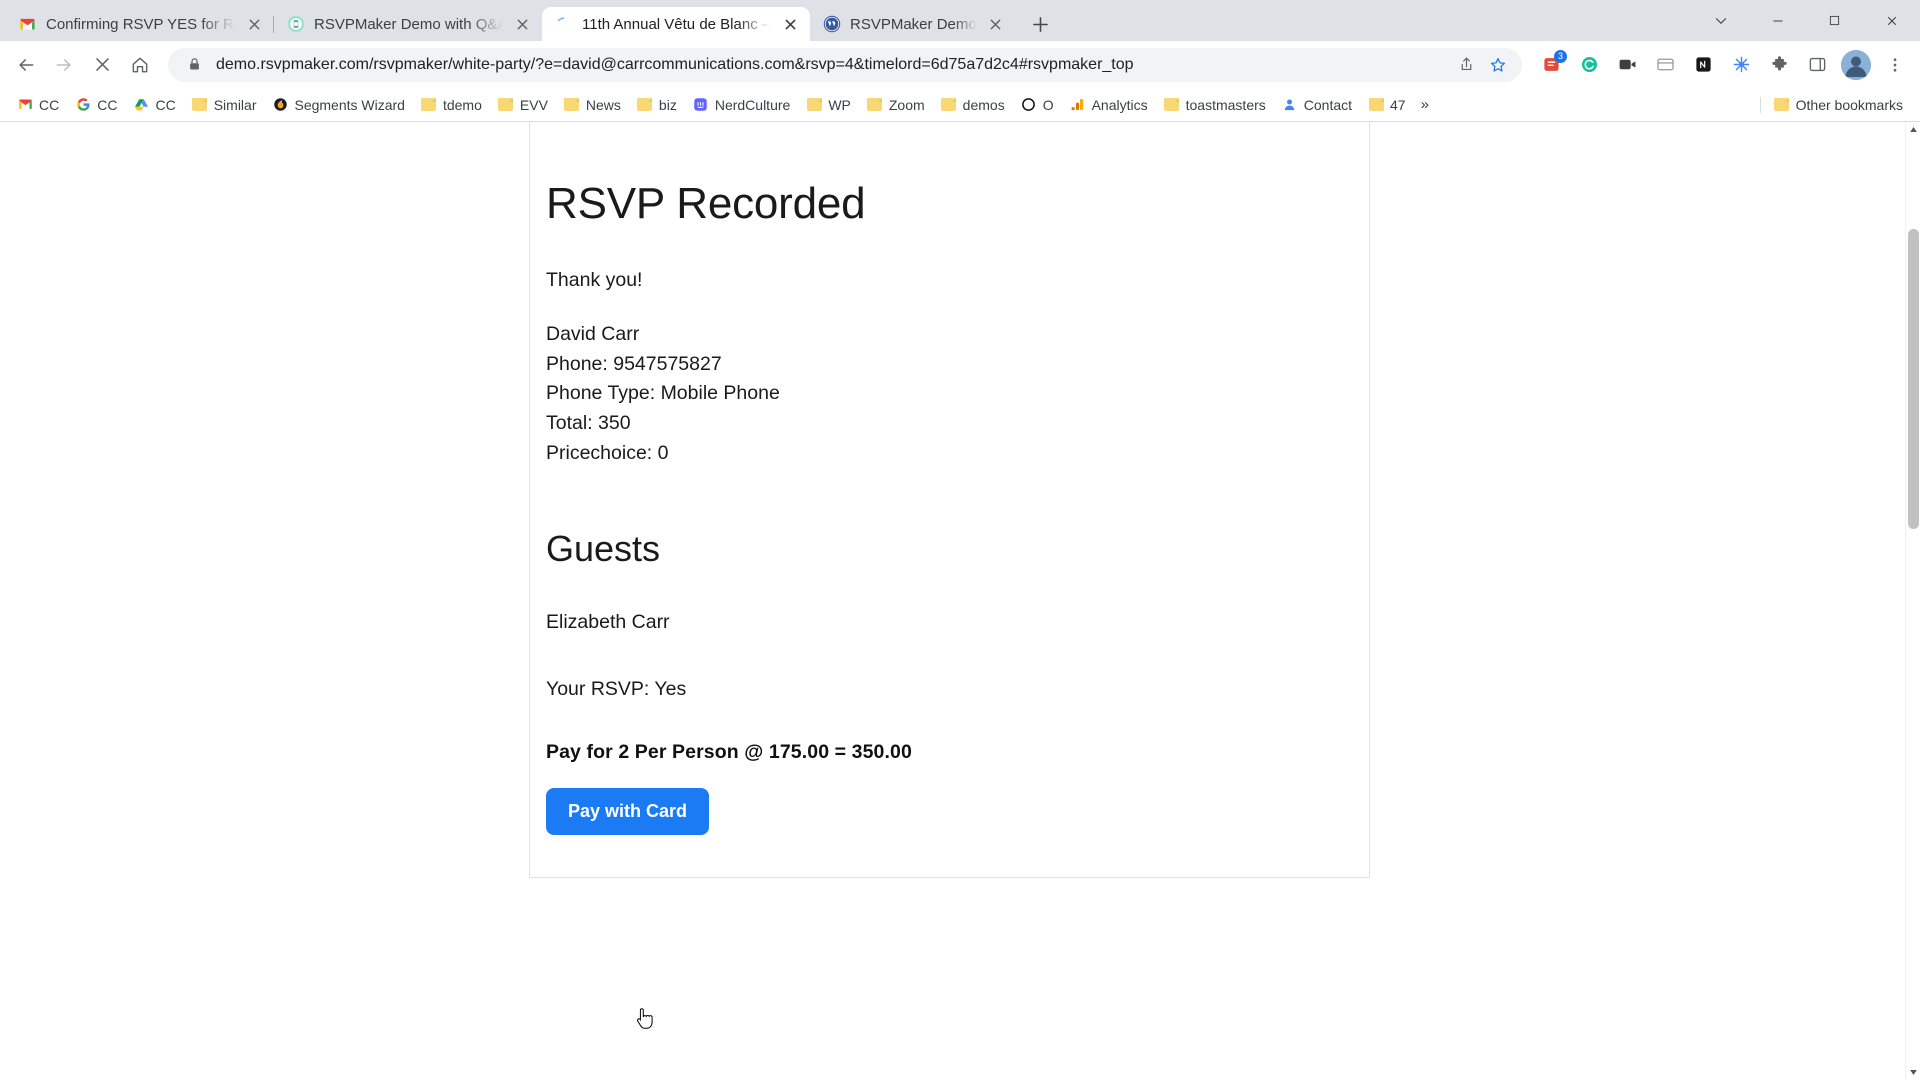  What do you see at coordinates (1891, 20) in the screenshot?
I see `close-window-button` at bounding box center [1891, 20].